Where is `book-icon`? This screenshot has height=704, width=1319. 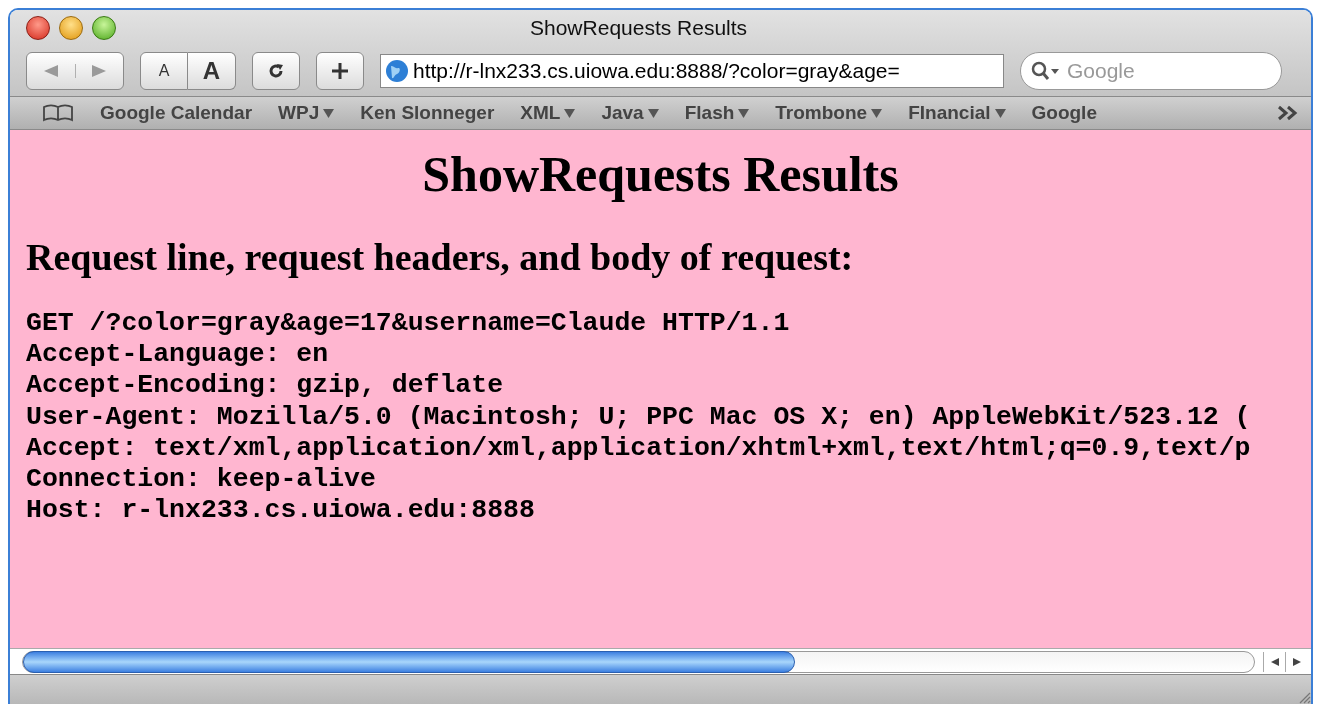
book-icon is located at coordinates (58, 113).